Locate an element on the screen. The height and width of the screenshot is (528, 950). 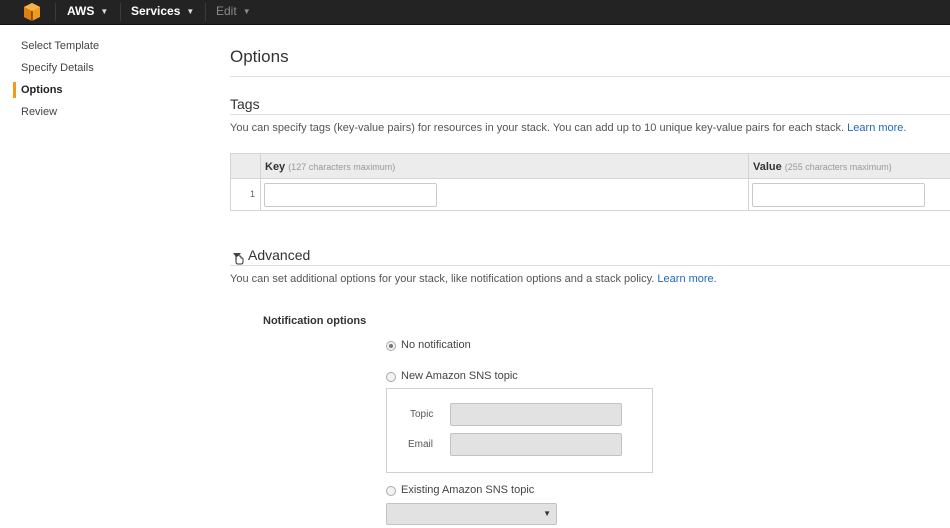
page-title: Options is located at coordinates (259, 56).